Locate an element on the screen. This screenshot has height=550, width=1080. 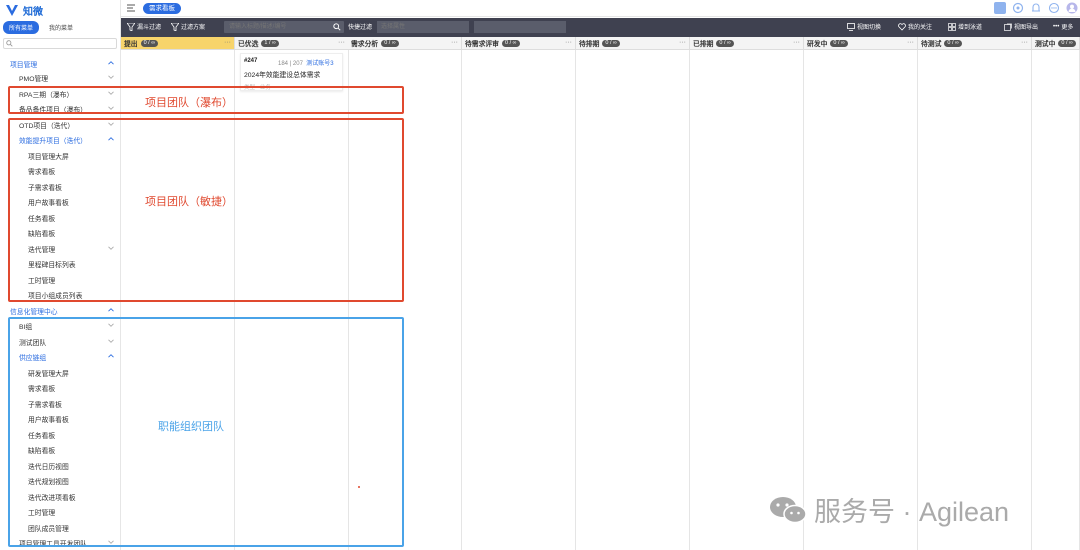
sidebar-item: 测试团队 is located at coordinates (60, 341).